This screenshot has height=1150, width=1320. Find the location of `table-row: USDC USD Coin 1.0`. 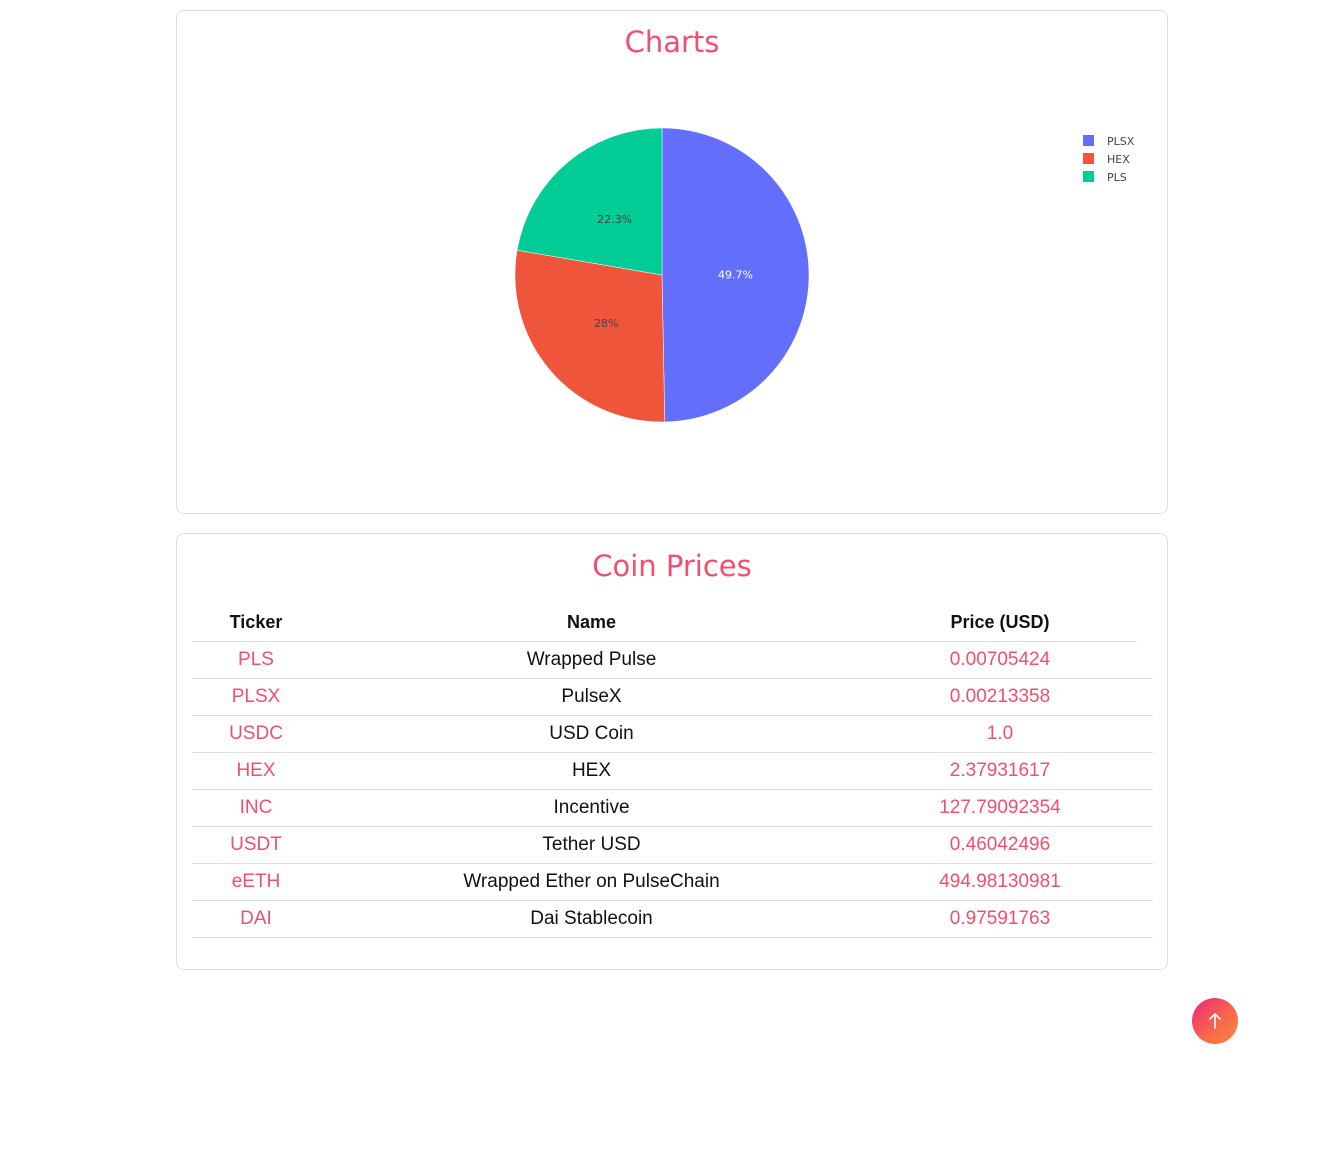

table-row: USDC USD Coin 1.0 is located at coordinates (672, 734).